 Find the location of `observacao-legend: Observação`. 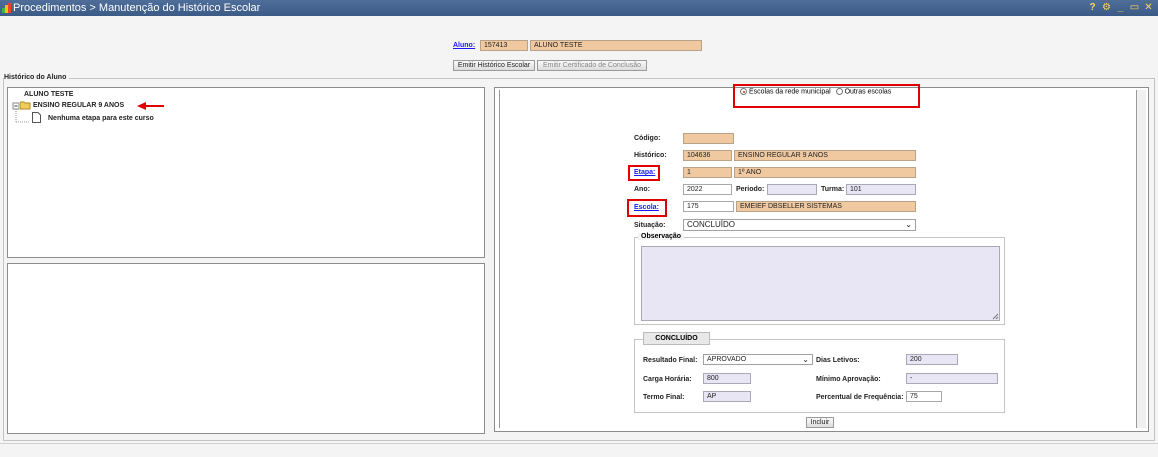

observacao-legend: Observação is located at coordinates (661, 236).